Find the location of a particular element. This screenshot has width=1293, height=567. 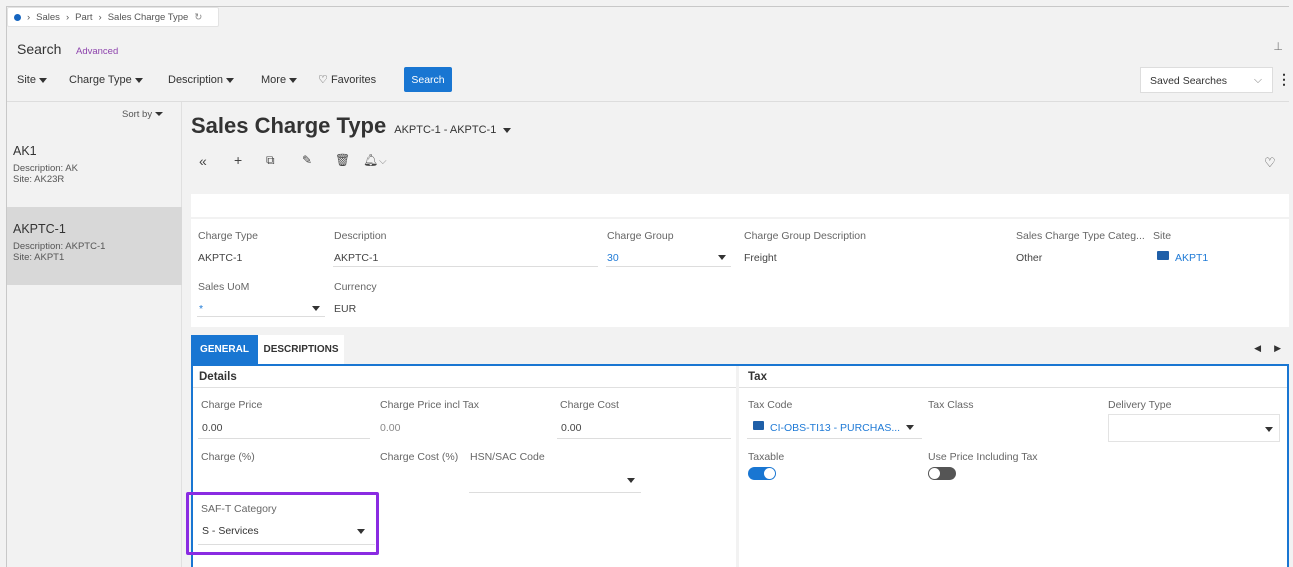

charge-cost-label: Charge Cost is located at coordinates (589, 405).